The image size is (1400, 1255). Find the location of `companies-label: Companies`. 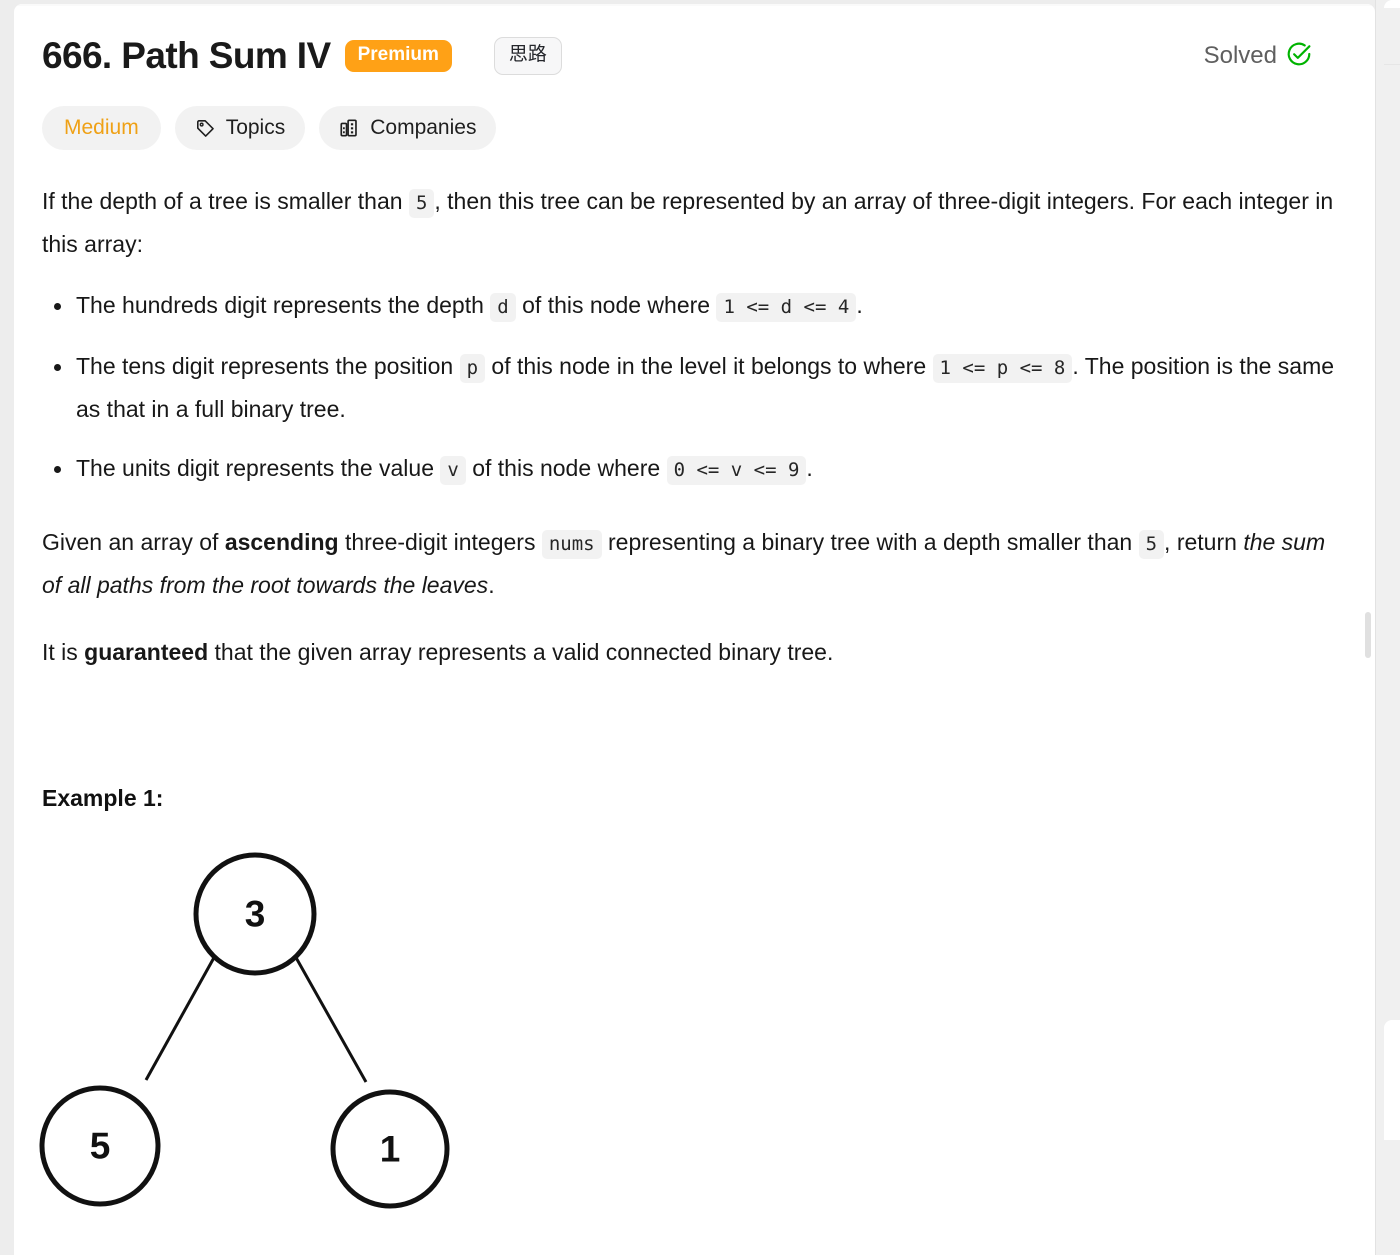

companies-label: Companies is located at coordinates (423, 127).